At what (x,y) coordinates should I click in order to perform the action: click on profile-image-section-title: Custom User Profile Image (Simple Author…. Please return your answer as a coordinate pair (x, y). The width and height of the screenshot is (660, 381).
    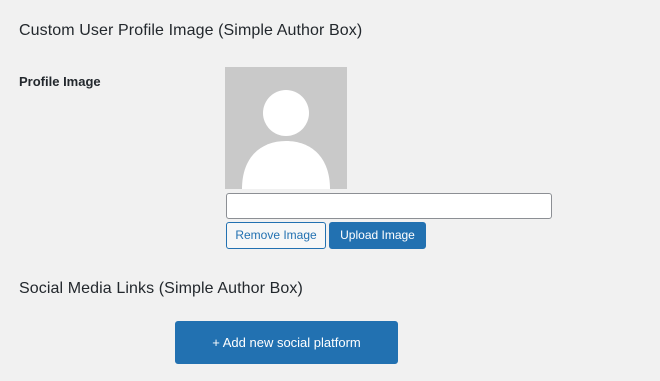
    Looking at the image, I should click on (191, 30).